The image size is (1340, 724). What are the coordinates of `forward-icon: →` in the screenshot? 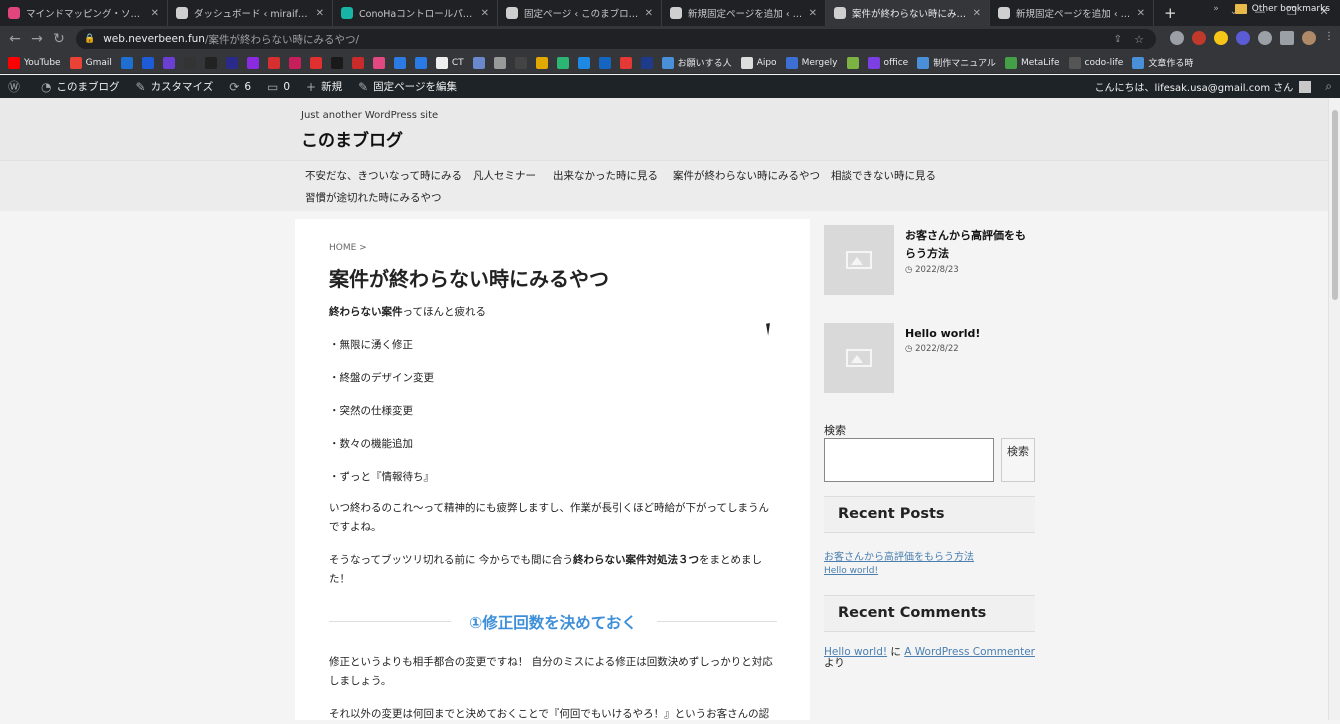 It's located at (37, 39).